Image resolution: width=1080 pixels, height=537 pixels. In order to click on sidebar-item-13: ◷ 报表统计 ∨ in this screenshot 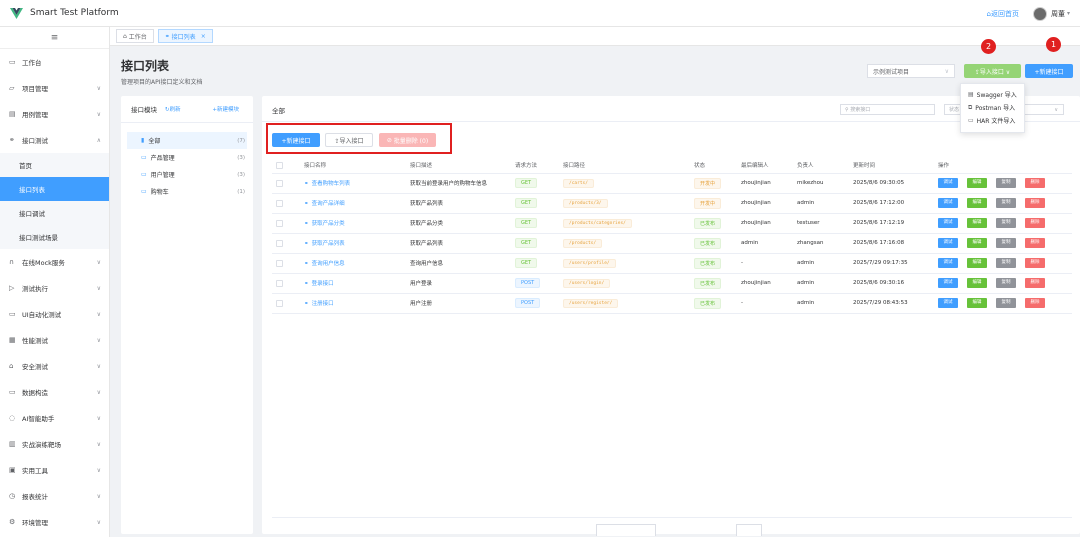, I will do `click(54, 496)`.